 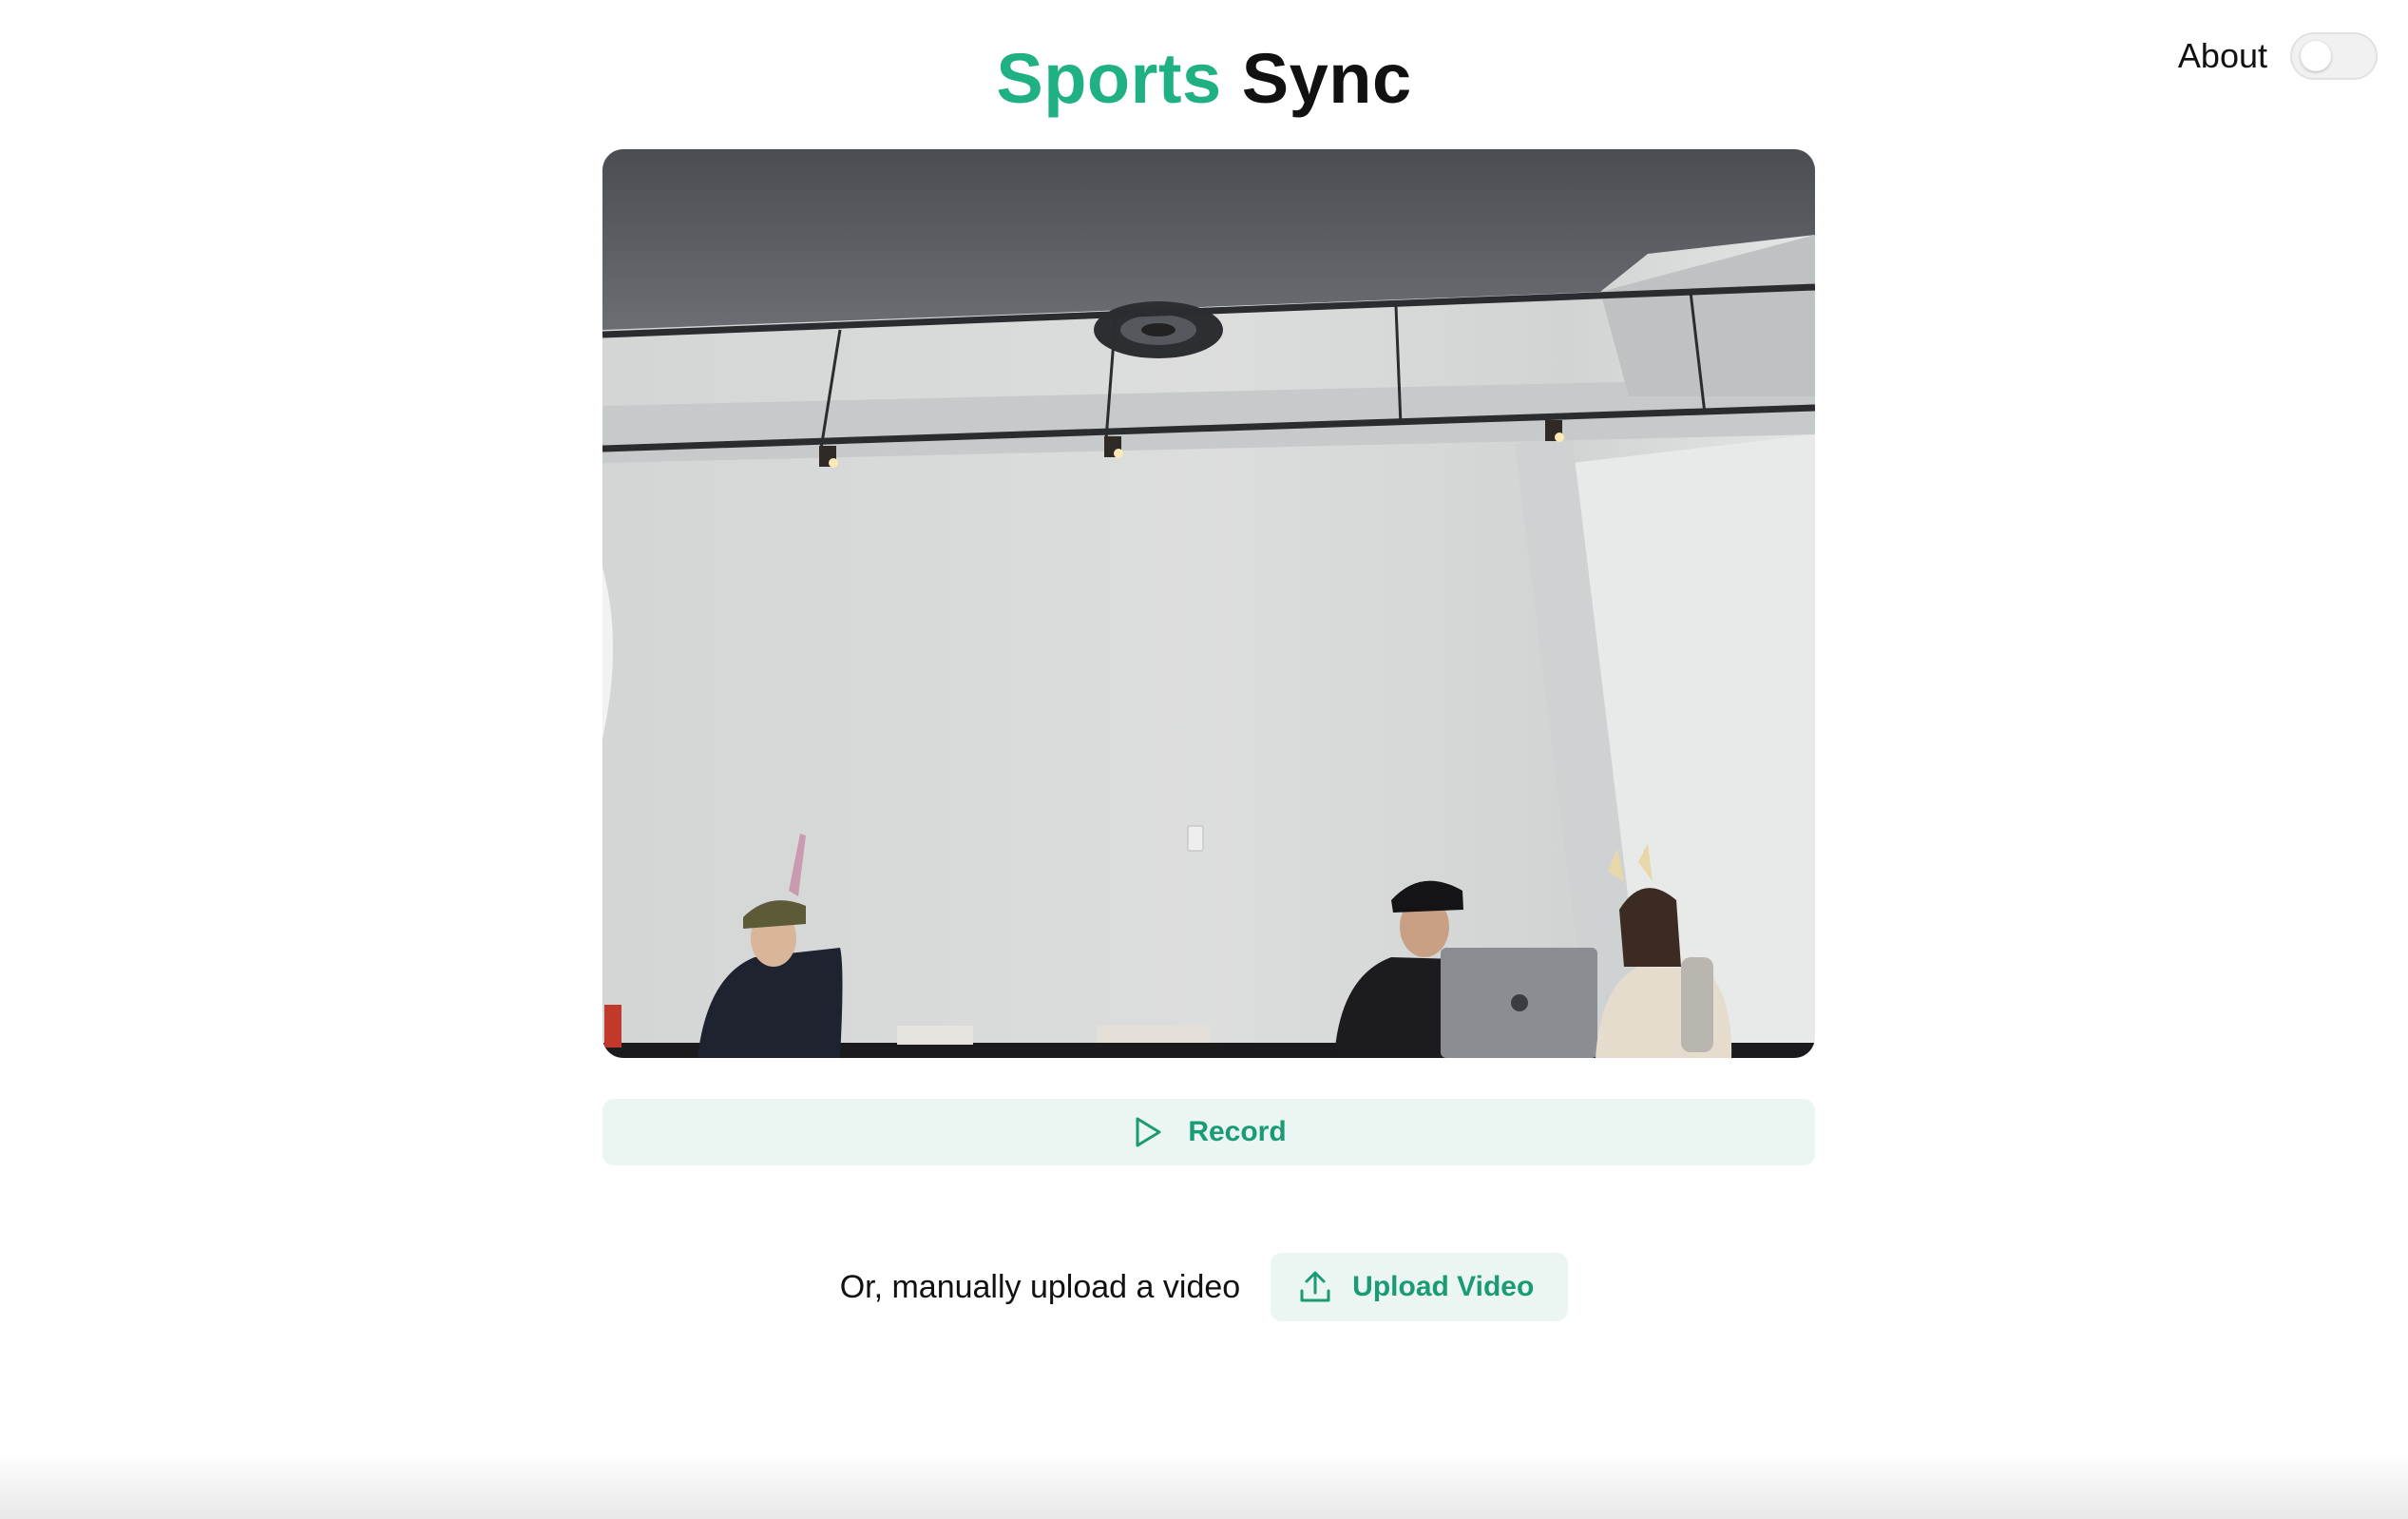 I want to click on upload-row: Or, manually upload a video Upload Video, so click(x=1204, y=1287).